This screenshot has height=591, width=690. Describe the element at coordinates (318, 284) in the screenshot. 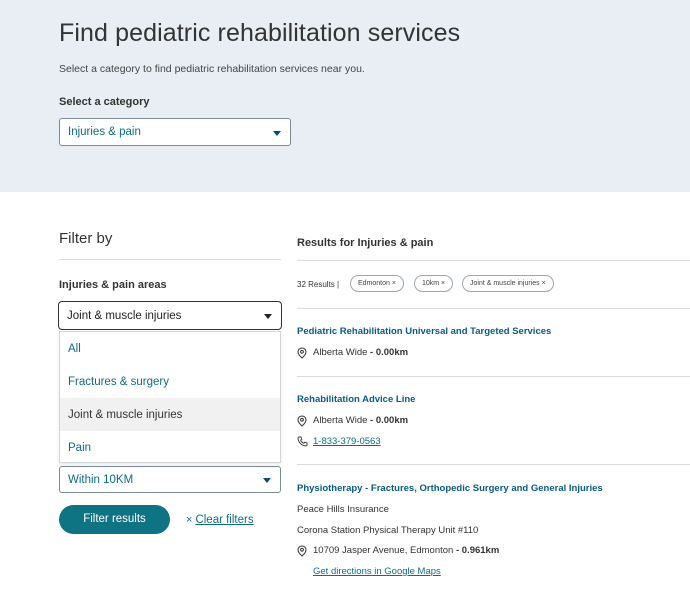

I see `results-count: 32 Results |` at that location.